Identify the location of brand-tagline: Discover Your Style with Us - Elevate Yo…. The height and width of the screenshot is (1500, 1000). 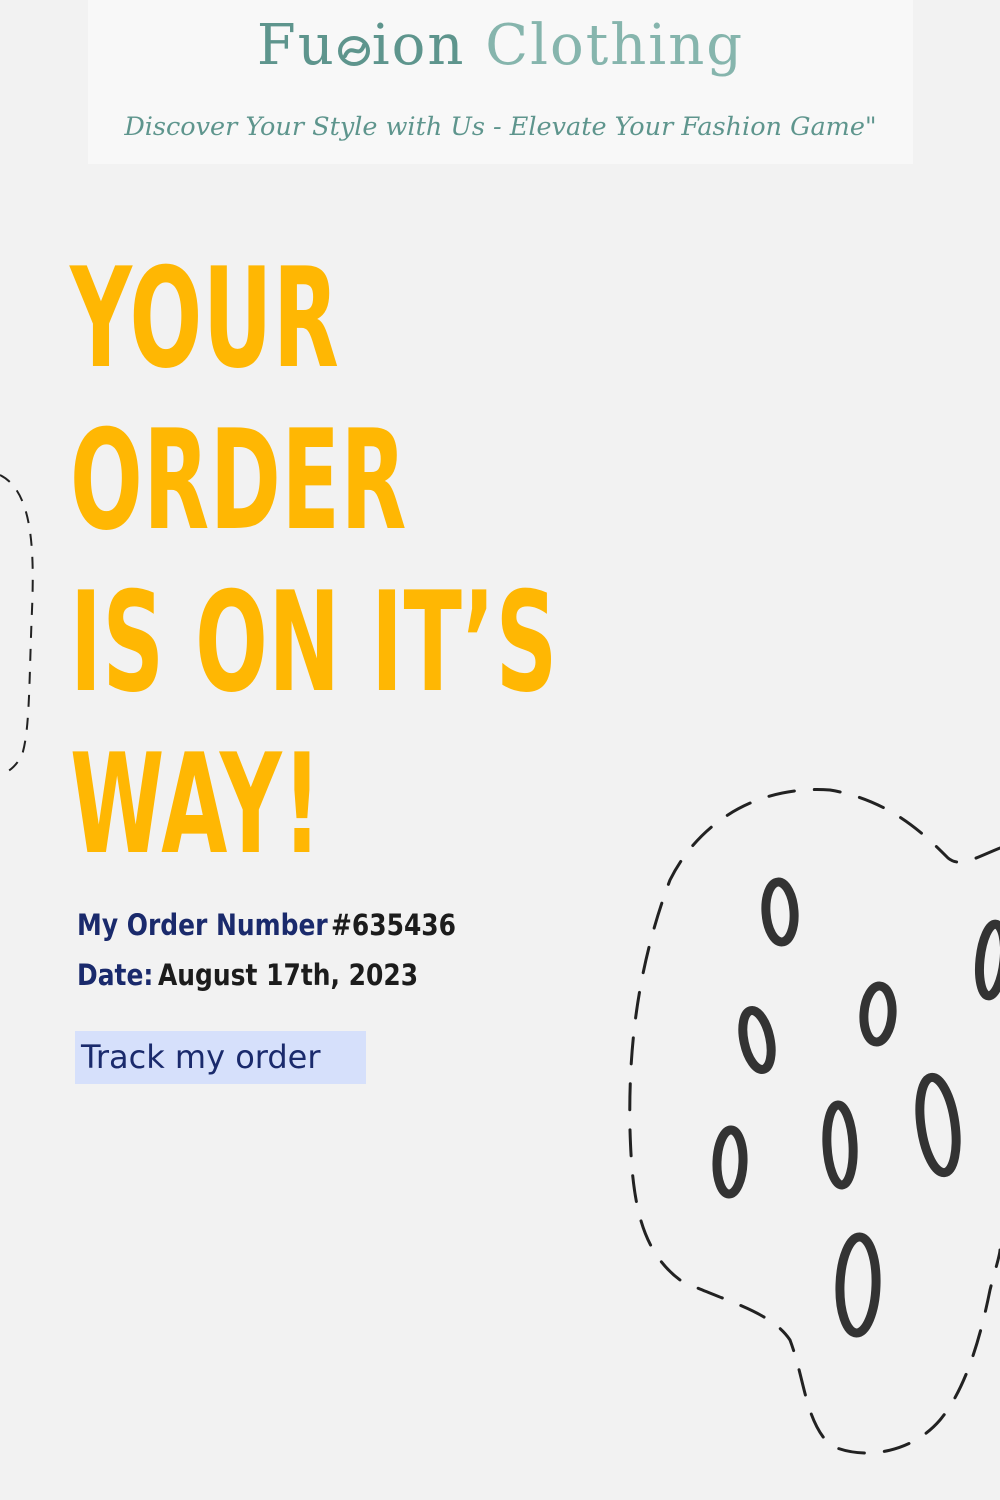
(500, 127).